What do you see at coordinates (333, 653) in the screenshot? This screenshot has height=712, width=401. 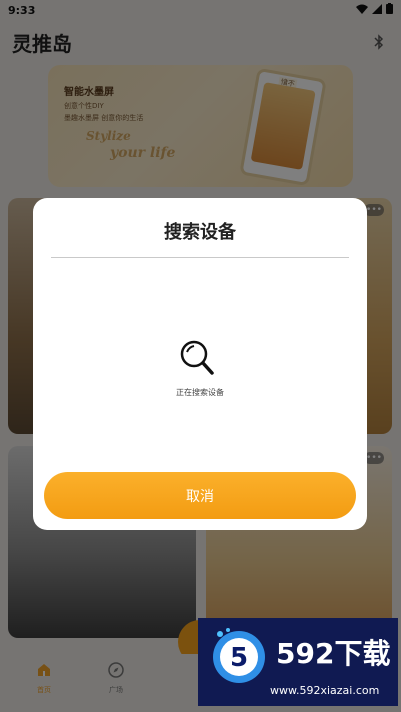 I see `watermark-brand: 592下载` at bounding box center [333, 653].